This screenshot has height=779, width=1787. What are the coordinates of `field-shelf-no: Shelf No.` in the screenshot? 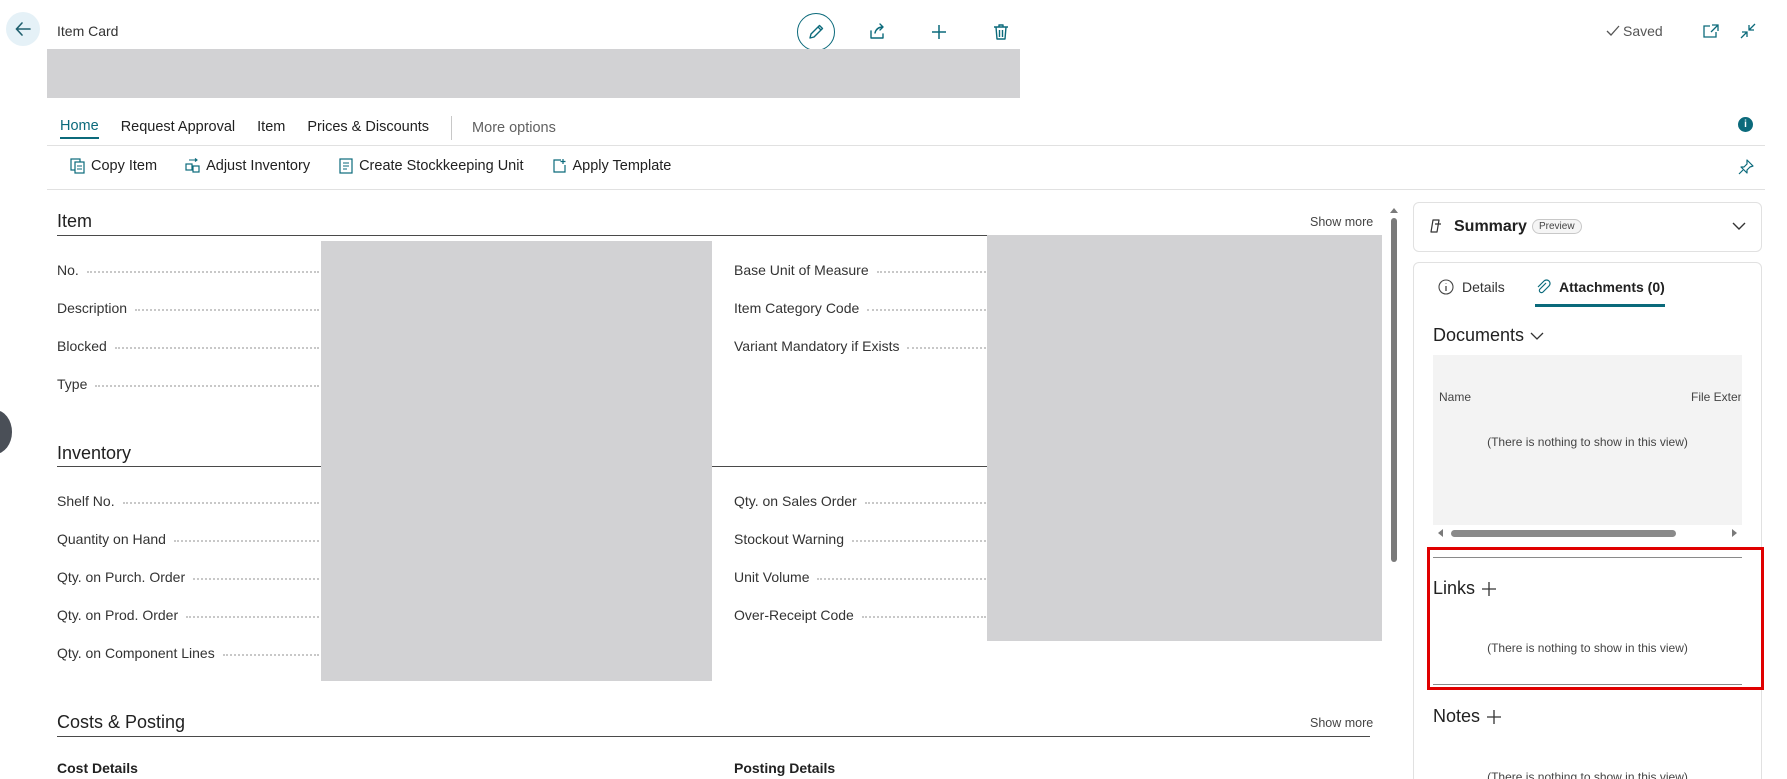 It's located at (188, 501).